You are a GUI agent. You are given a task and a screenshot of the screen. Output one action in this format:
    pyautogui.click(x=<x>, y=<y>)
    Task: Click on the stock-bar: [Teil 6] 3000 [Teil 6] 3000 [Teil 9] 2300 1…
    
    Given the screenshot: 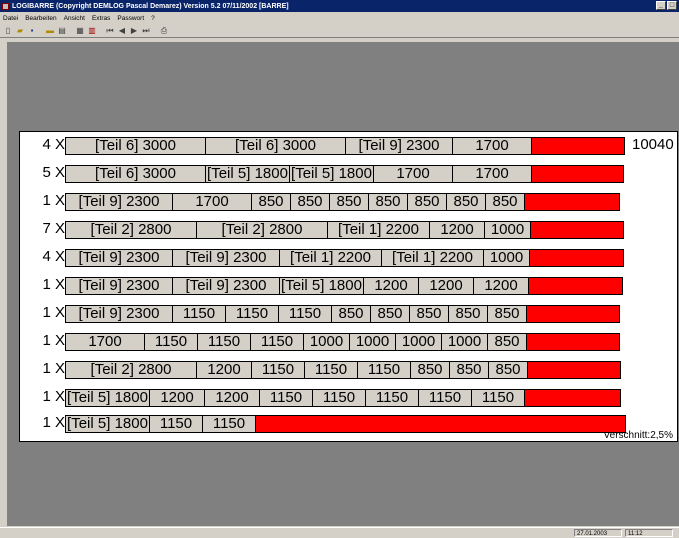 What is the action you would take?
    pyautogui.click(x=347, y=146)
    